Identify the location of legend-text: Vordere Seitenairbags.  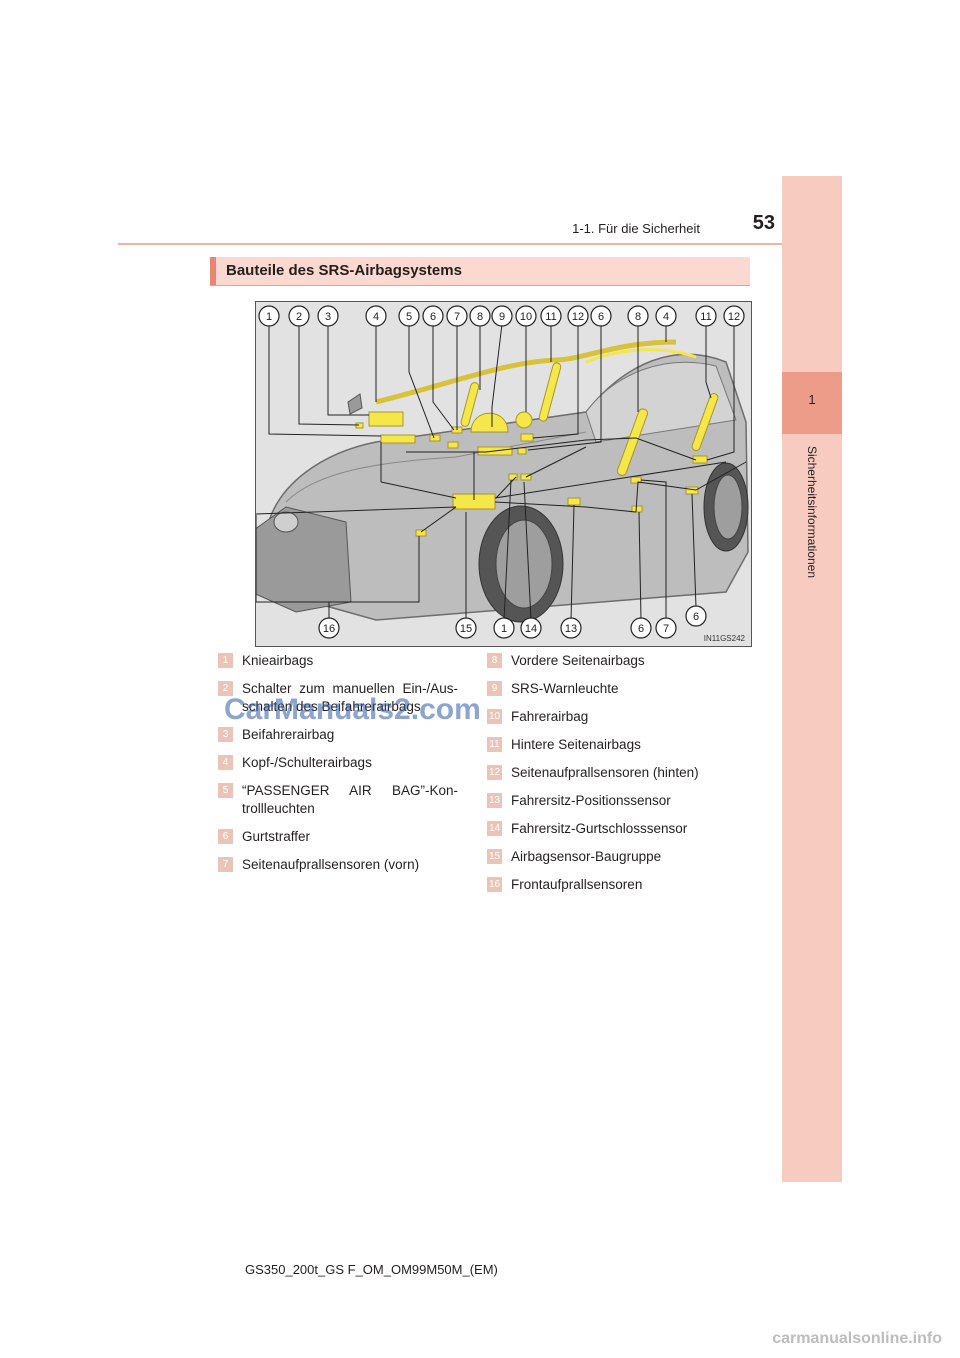
(578, 660).